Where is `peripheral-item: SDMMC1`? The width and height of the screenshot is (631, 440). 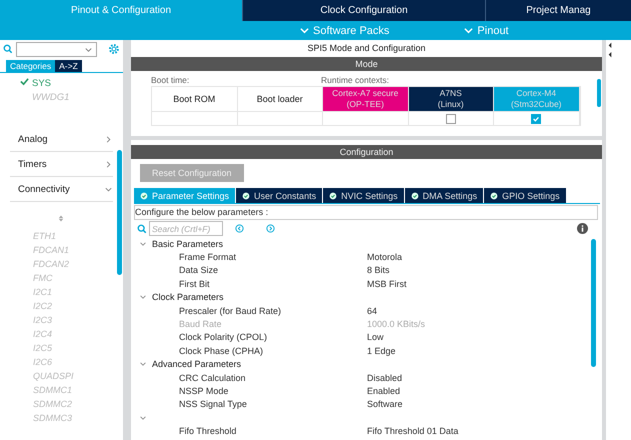
peripheral-item: SDMMC1 is located at coordinates (61, 390).